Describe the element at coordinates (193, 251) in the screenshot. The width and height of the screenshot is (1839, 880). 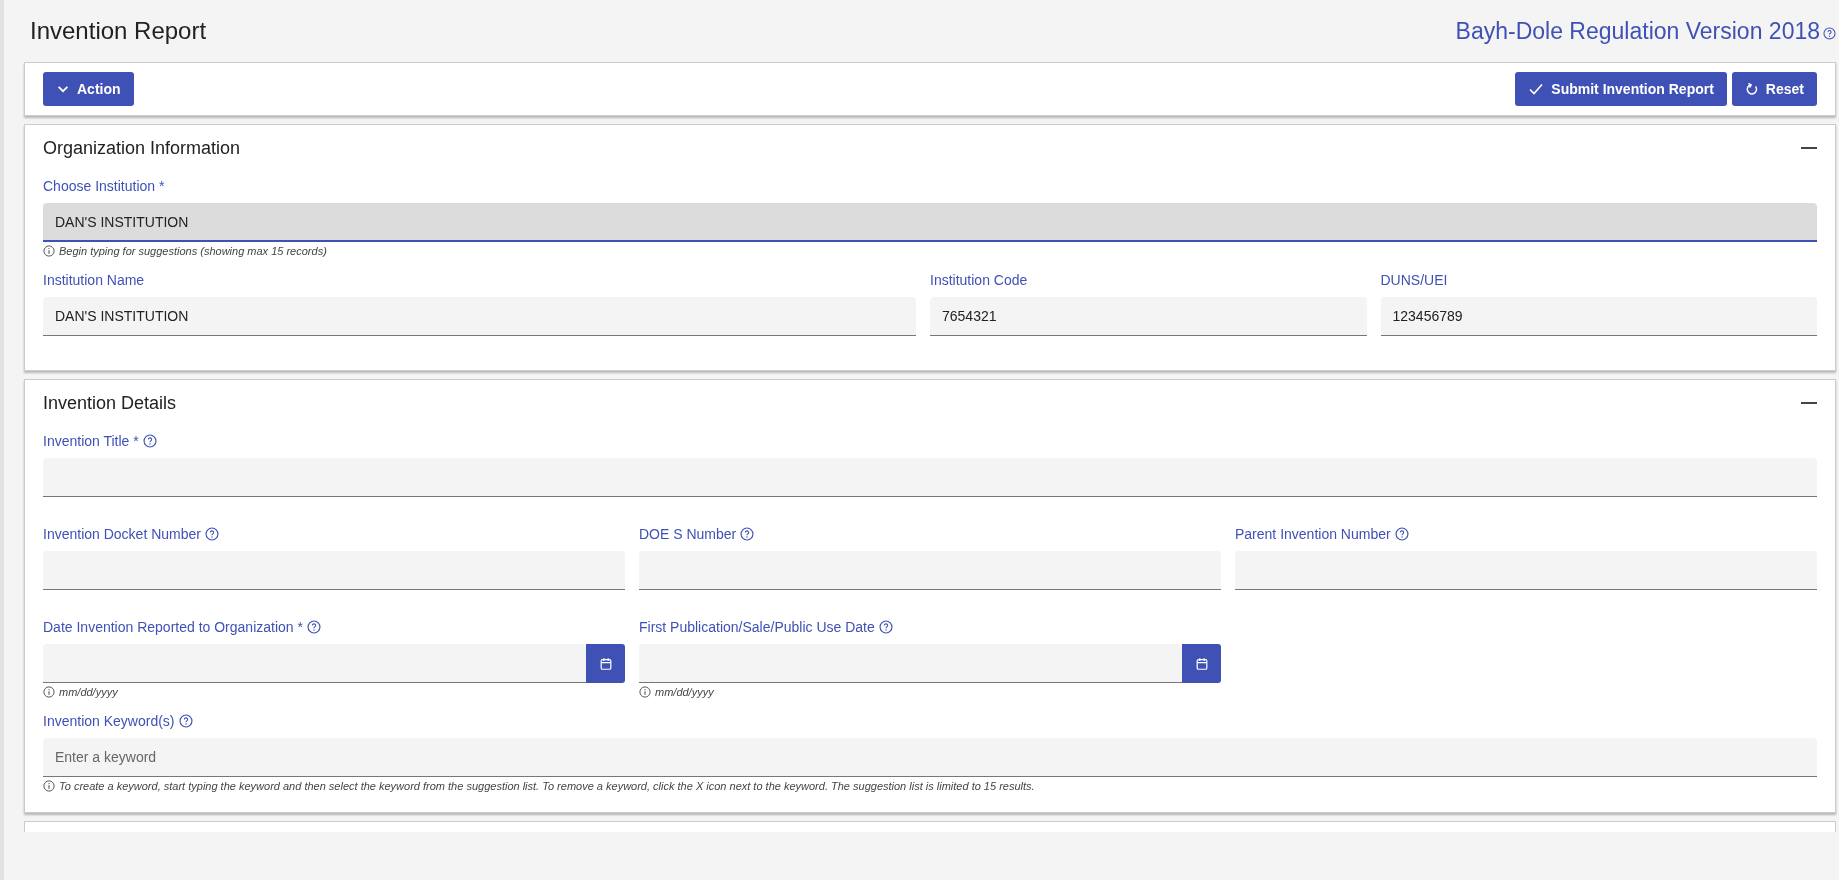
I see `hint-text: Begin typing for suggestions (showing max 15 records)` at that location.